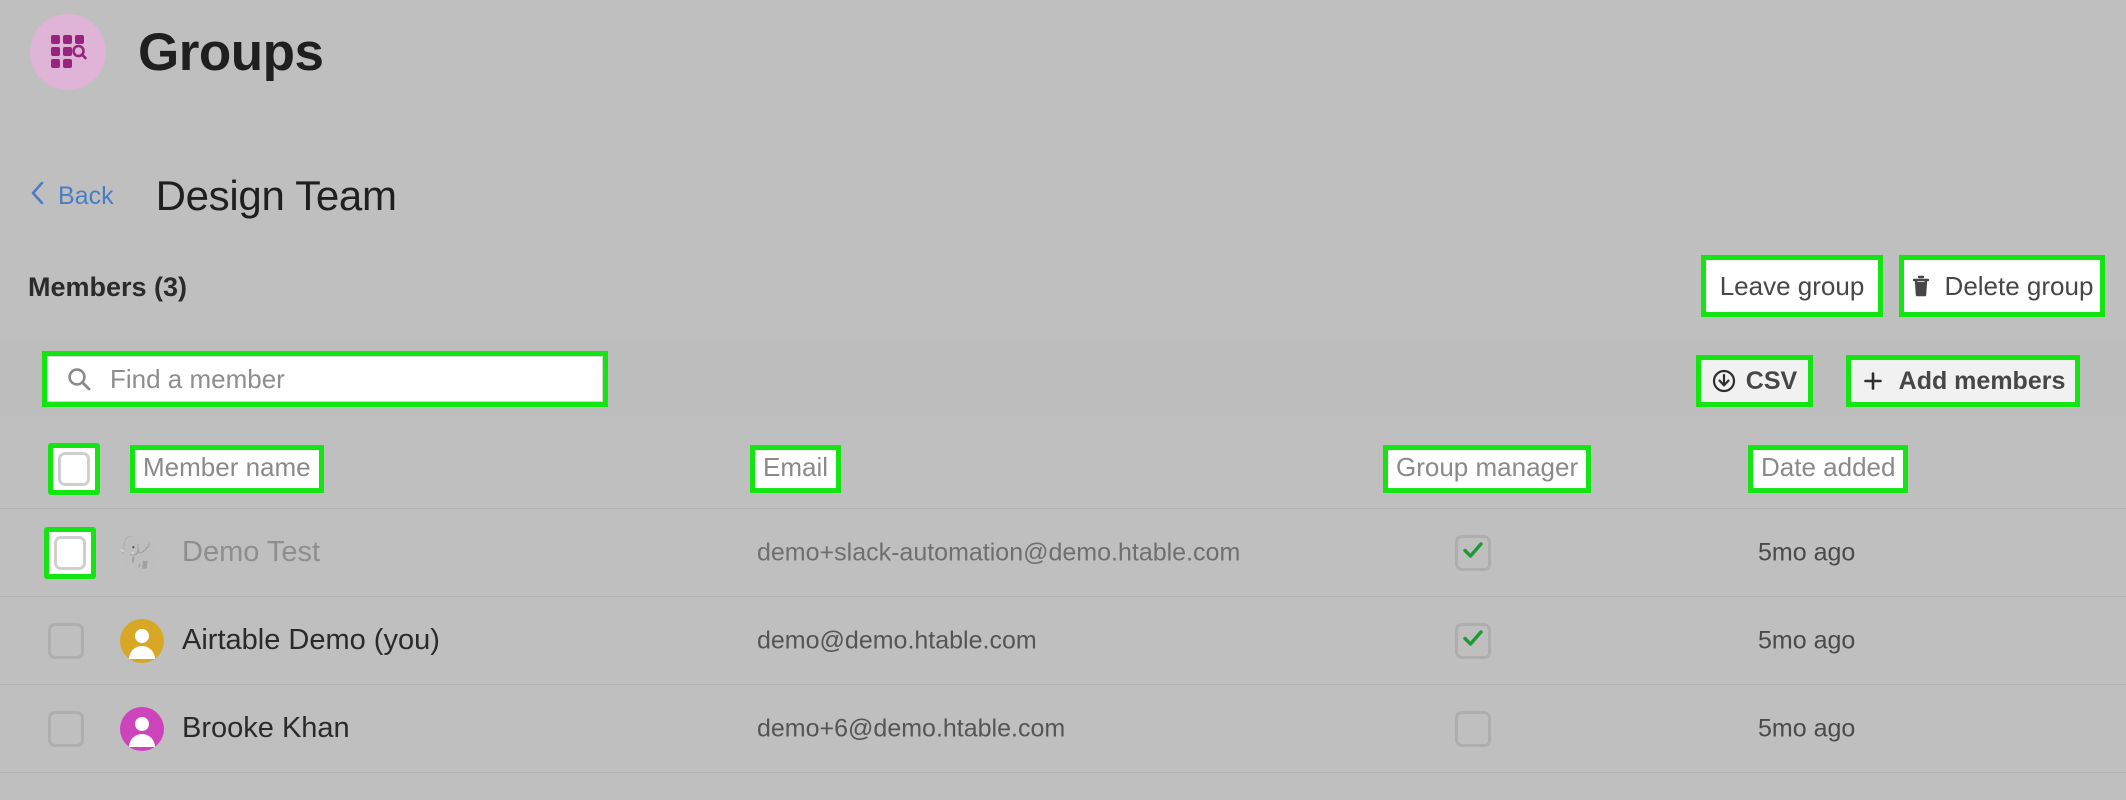  I want to click on member-email-cell: demo+slack-automation@demo.htable.com, so click(999, 552).